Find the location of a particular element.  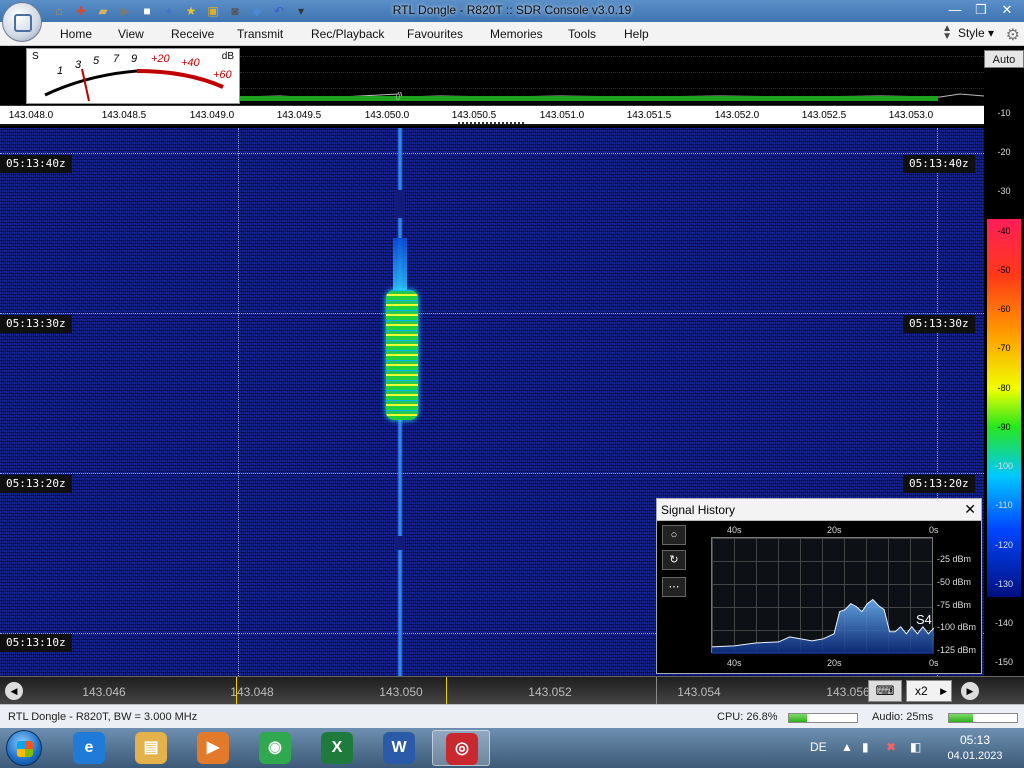

chevron-down-icon: ▾ is located at coordinates (990, 33).